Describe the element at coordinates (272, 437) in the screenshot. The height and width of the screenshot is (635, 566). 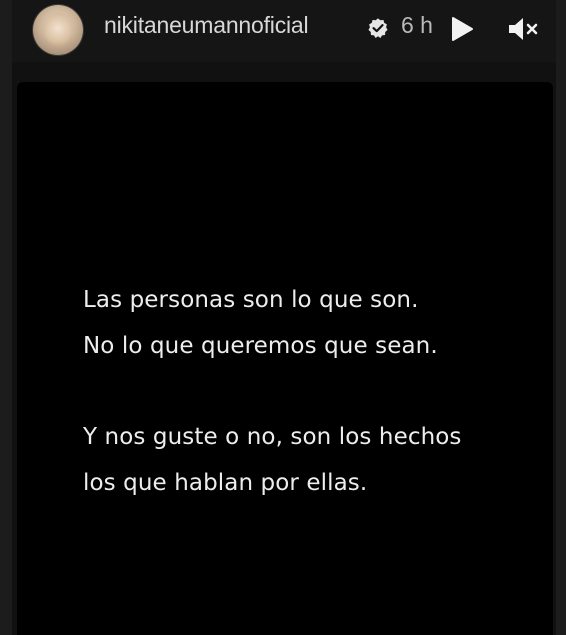
I see `story-text-line: Y nos guste o no, son los hechos` at that location.